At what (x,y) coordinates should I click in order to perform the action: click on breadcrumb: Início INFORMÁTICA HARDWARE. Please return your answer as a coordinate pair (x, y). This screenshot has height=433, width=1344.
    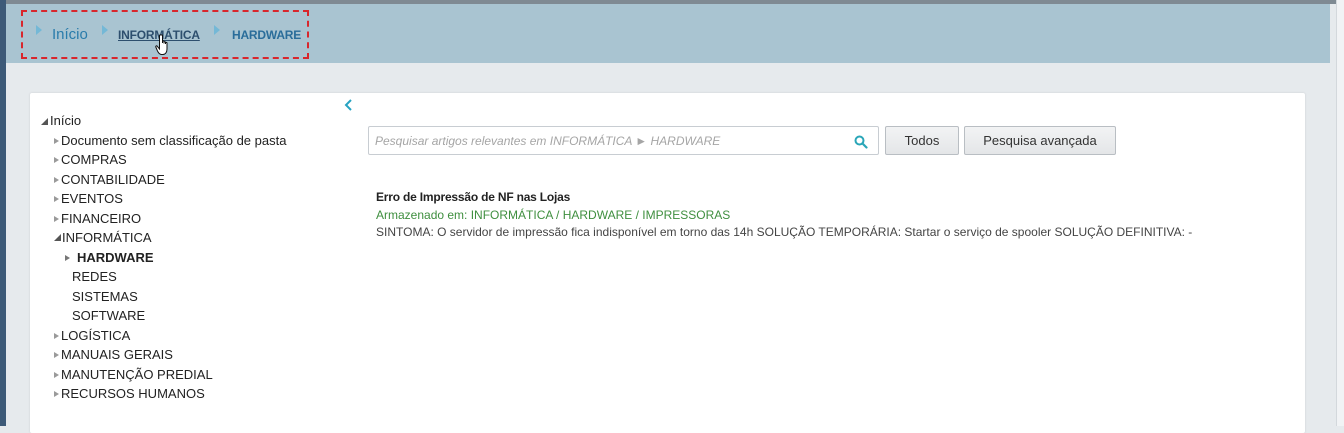
    Looking at the image, I should click on (668, 33).